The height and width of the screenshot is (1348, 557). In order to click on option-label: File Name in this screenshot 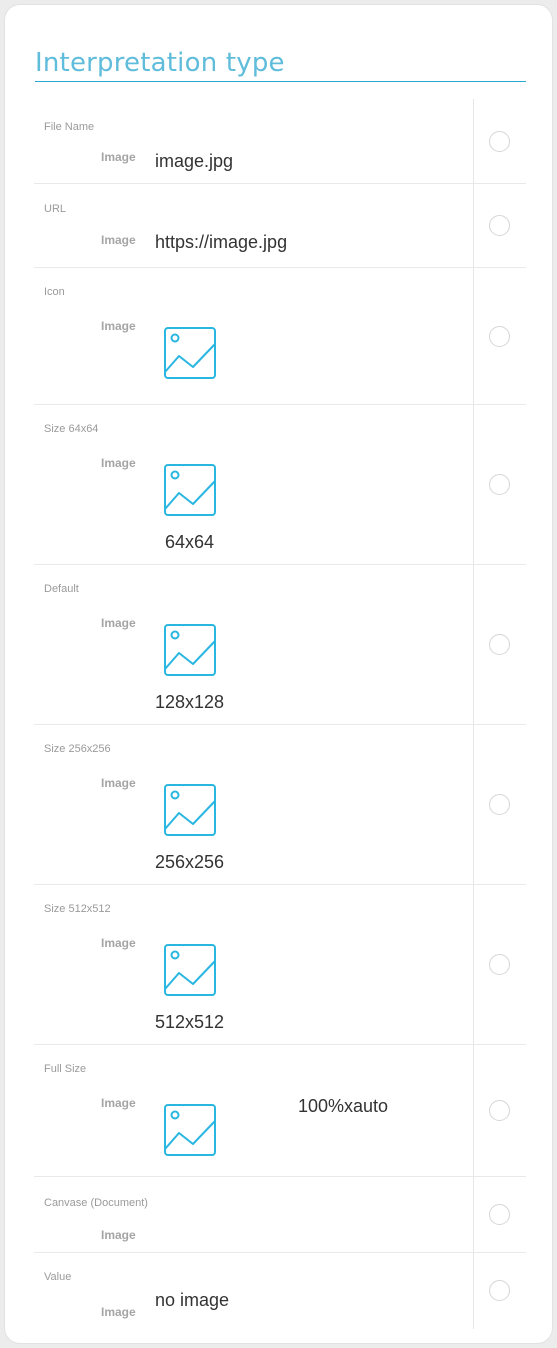, I will do `click(69, 127)`.